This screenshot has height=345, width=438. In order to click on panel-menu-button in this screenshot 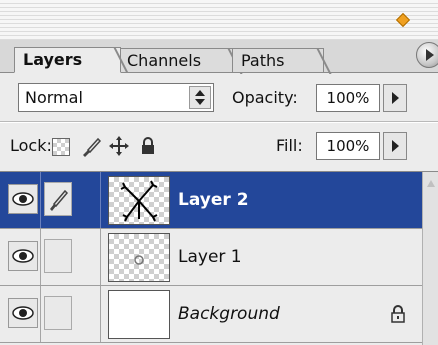, I will do `click(427, 55)`.